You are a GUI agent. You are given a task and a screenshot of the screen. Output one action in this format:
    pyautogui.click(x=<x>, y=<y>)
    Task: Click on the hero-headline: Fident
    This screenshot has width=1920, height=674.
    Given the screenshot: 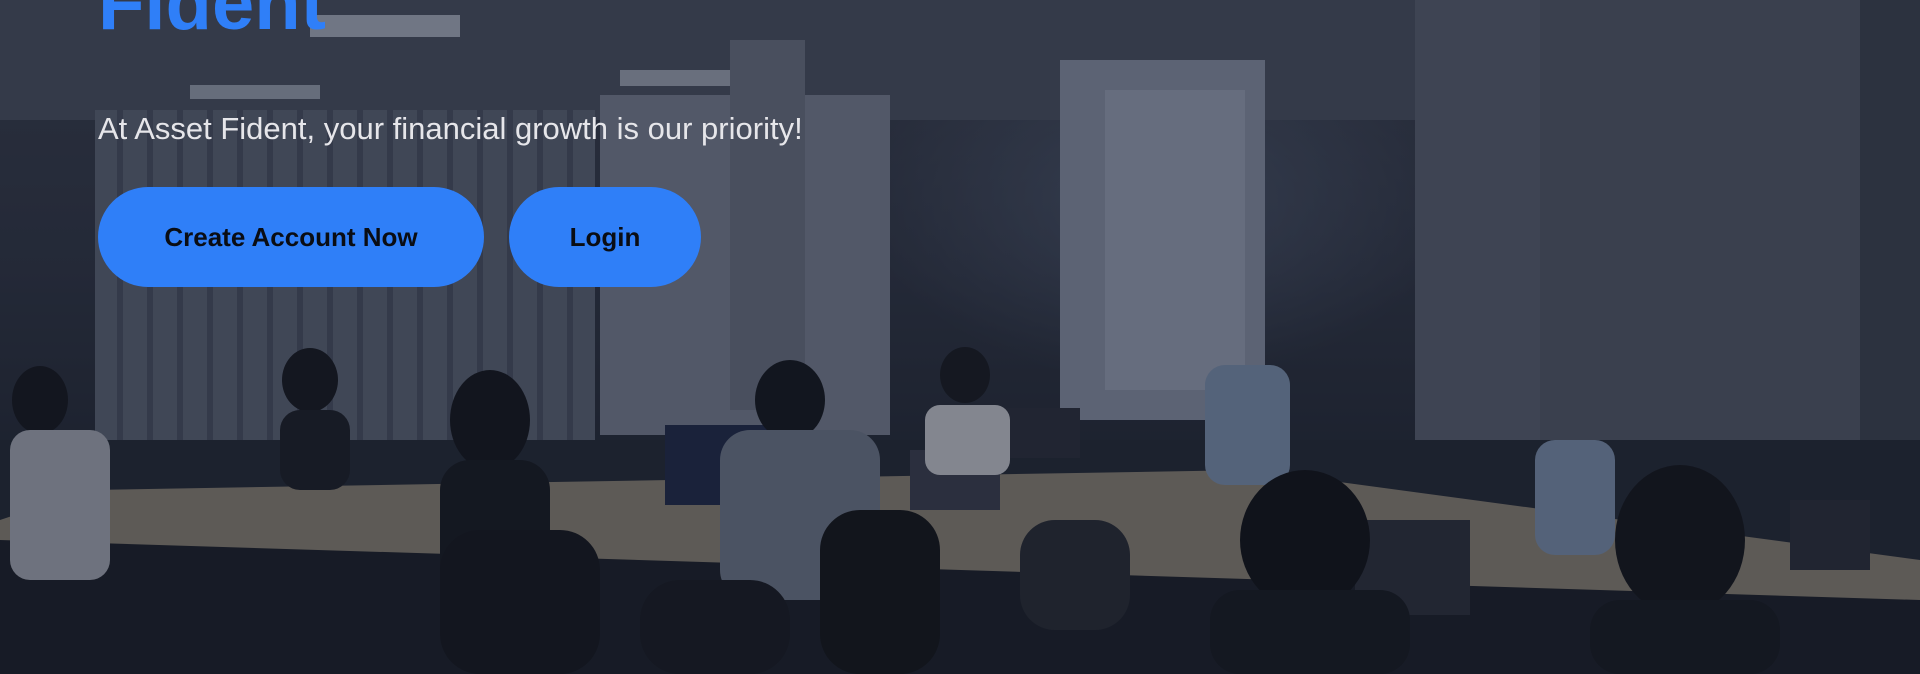 What is the action you would take?
    pyautogui.click(x=212, y=23)
    